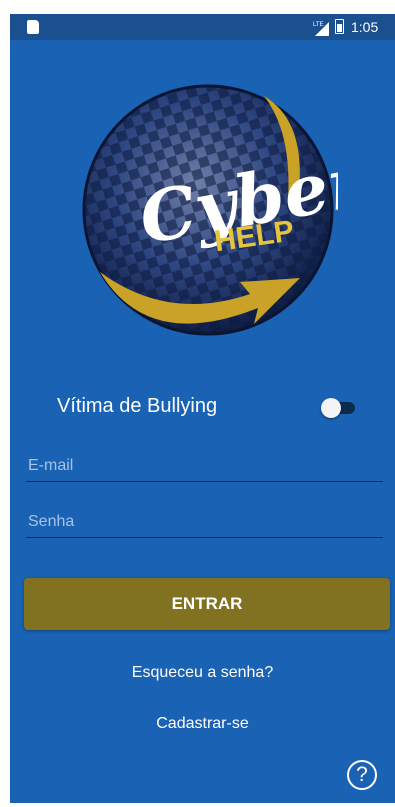  Describe the element at coordinates (137, 406) in the screenshot. I see `bullying-toggle-label: Vítima de Bullying` at that location.